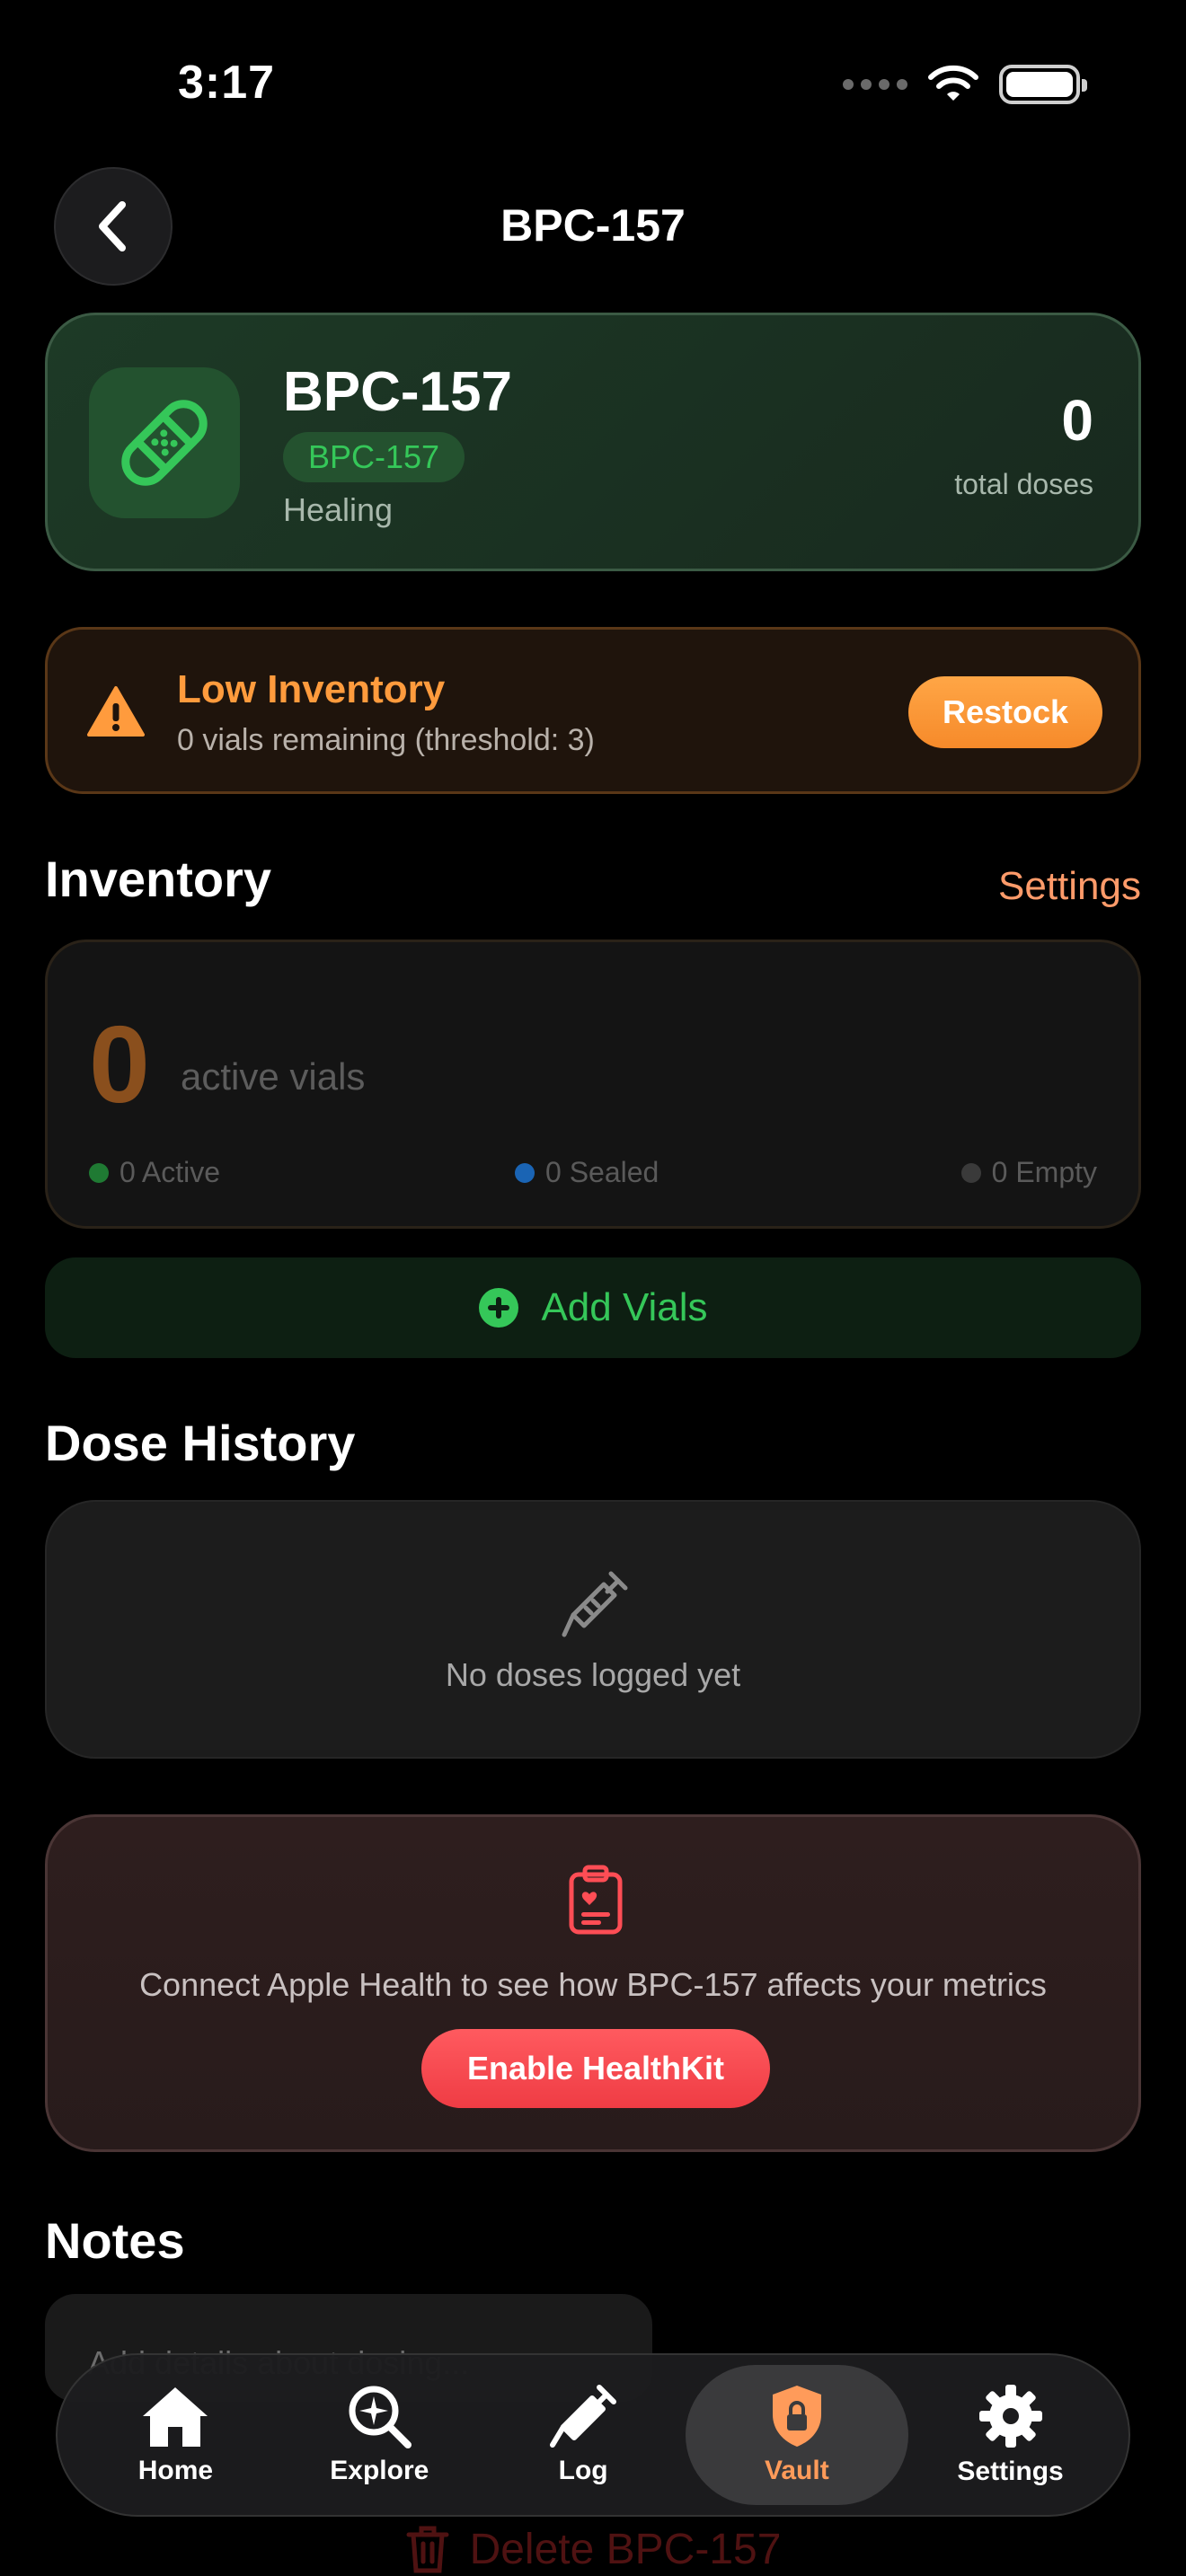  Describe the element at coordinates (273, 1076) in the screenshot. I see `active-vials-label: active vials` at that location.